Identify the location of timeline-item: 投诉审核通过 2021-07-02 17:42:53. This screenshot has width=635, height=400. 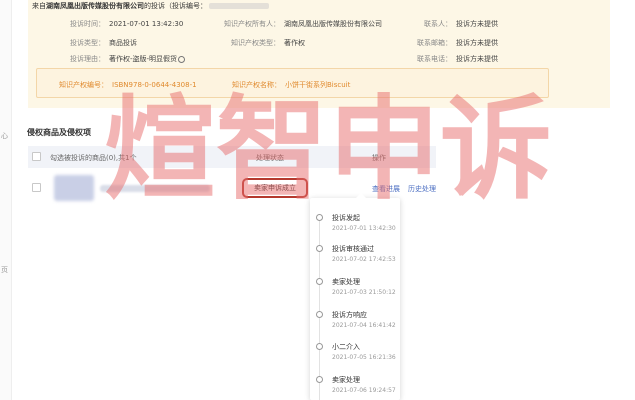
(355, 257).